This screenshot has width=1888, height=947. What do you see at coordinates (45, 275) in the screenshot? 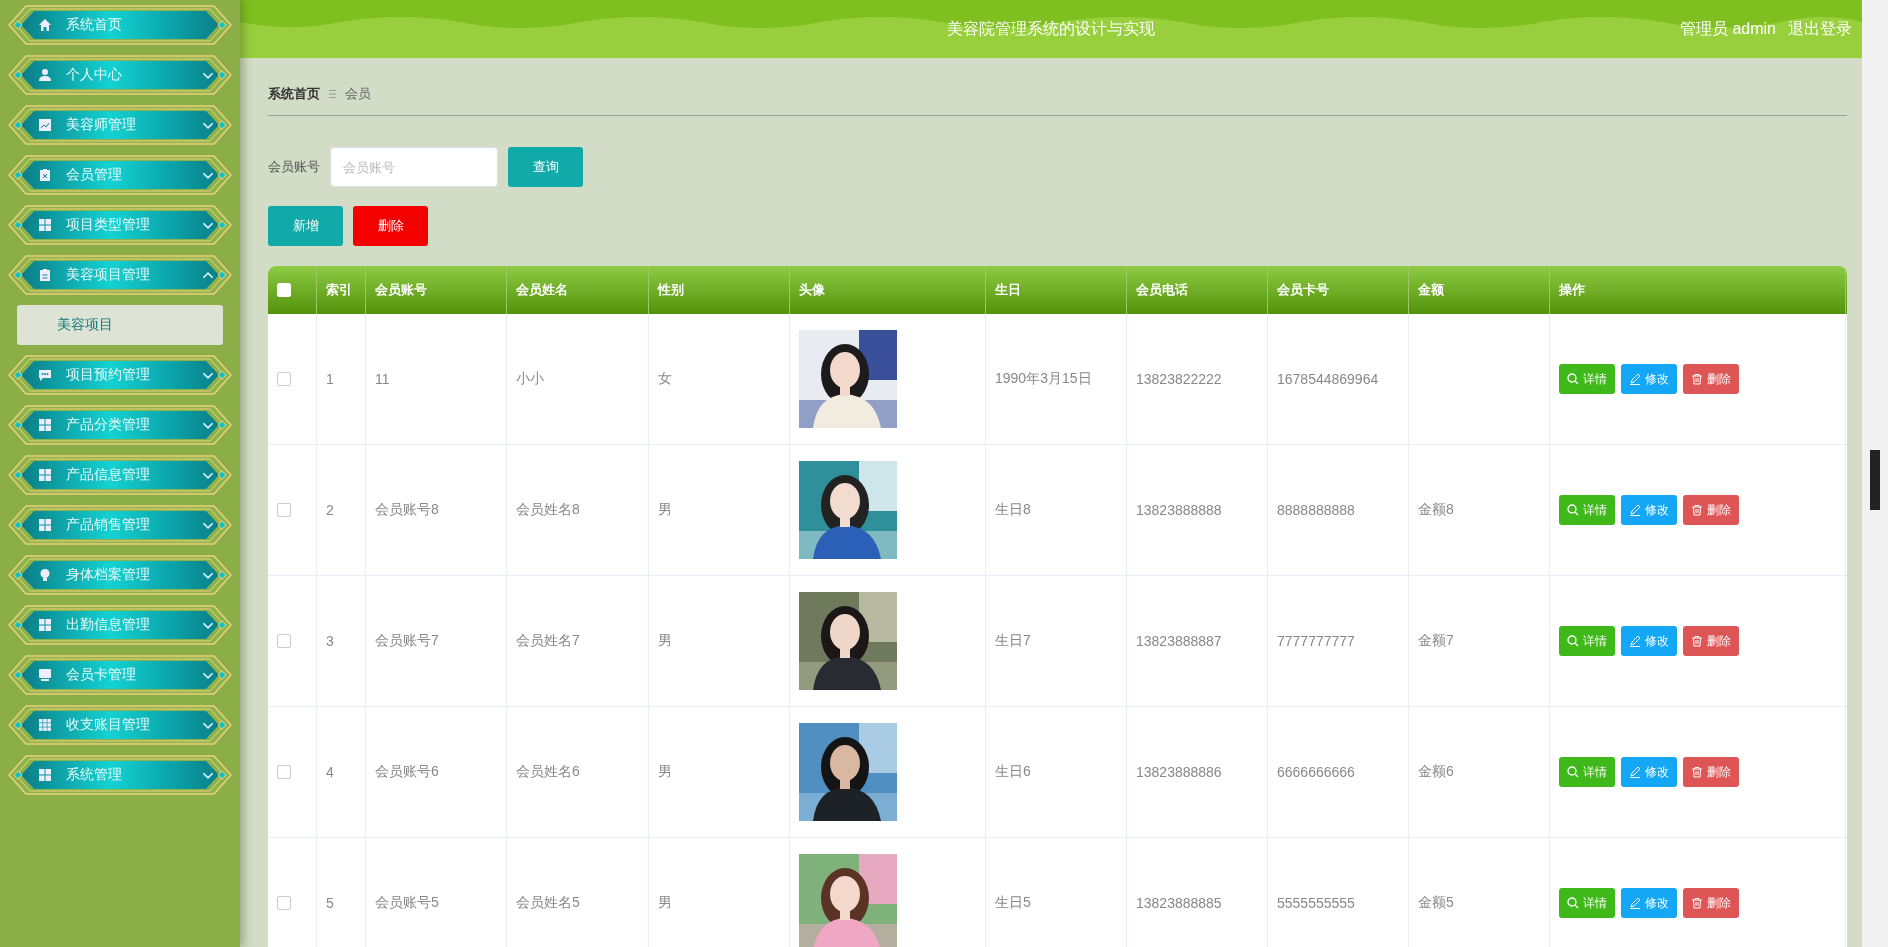
I see `clipboard-icon` at bounding box center [45, 275].